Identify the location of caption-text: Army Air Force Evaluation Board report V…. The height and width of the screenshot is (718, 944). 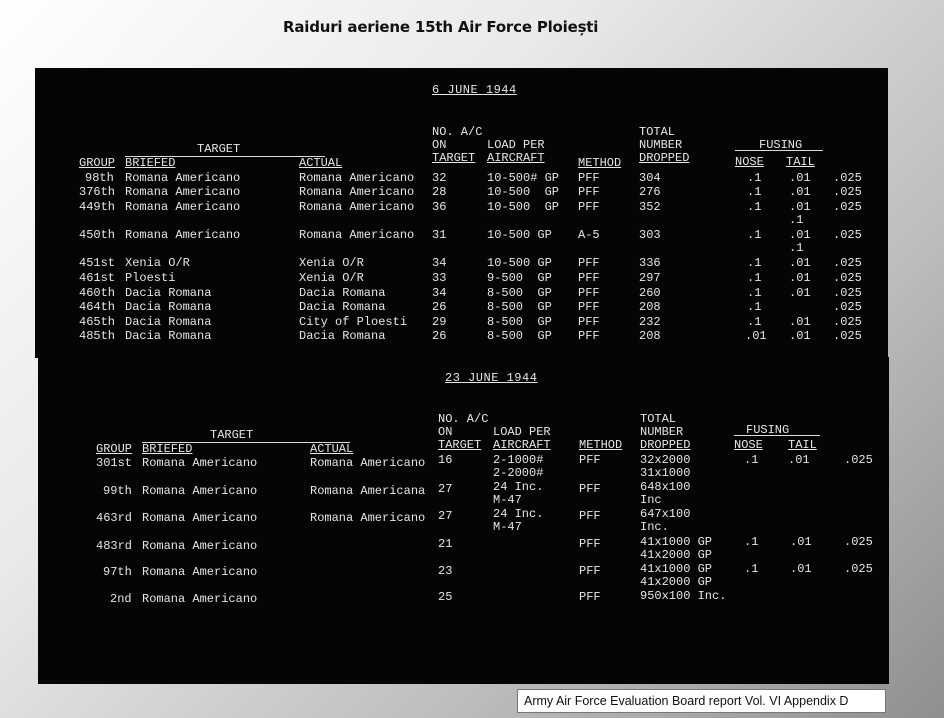
(686, 701).